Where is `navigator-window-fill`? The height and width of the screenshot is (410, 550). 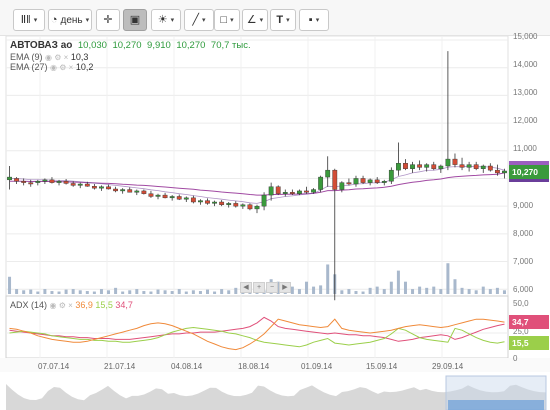
navigator-window-fill is located at coordinates (496, 405).